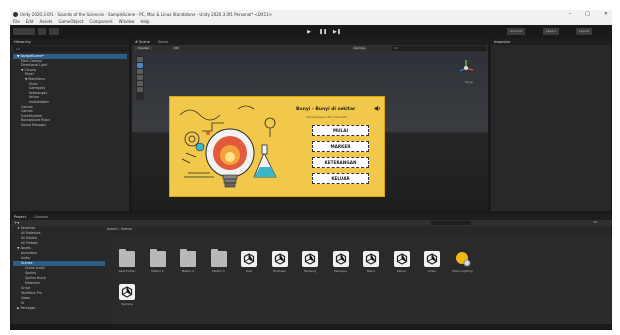 This screenshot has width=620, height=335. I want to click on hierarchy-item: Sound Manager, so click(70, 125).